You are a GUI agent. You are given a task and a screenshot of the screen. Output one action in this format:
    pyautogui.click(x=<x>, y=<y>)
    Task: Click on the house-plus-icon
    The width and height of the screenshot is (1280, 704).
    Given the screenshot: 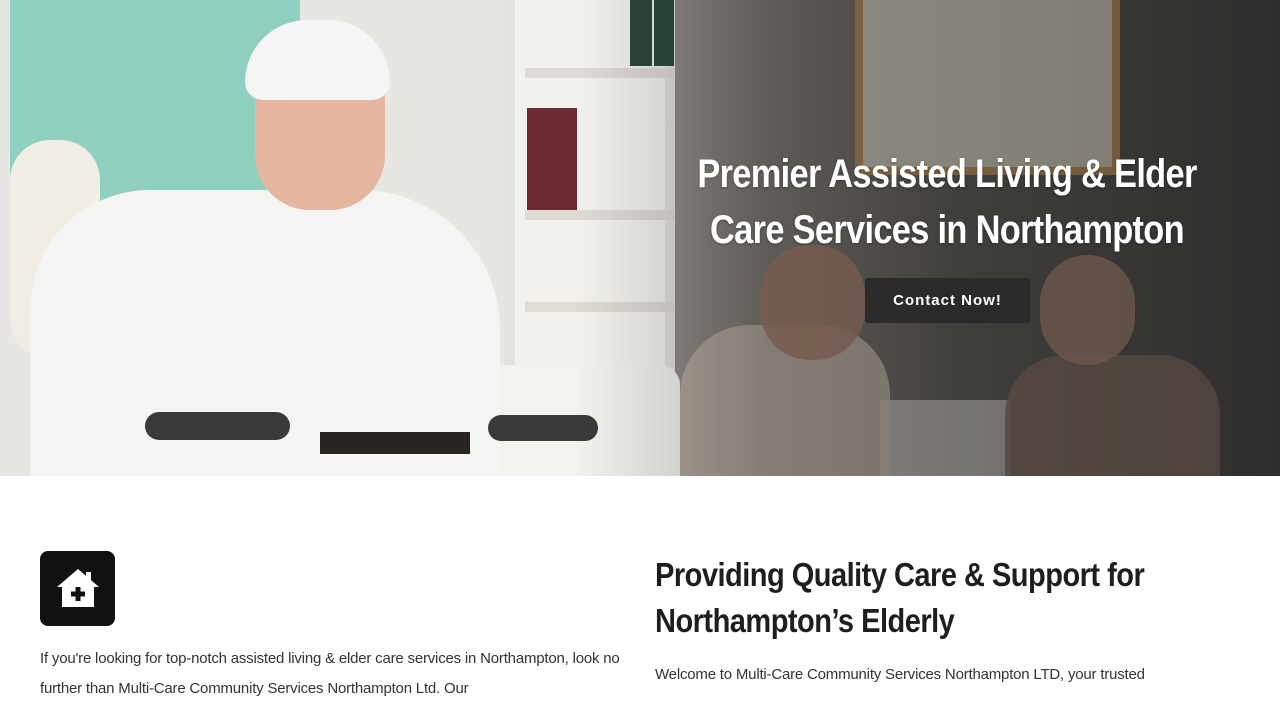 What is the action you would take?
    pyautogui.click(x=77, y=588)
    